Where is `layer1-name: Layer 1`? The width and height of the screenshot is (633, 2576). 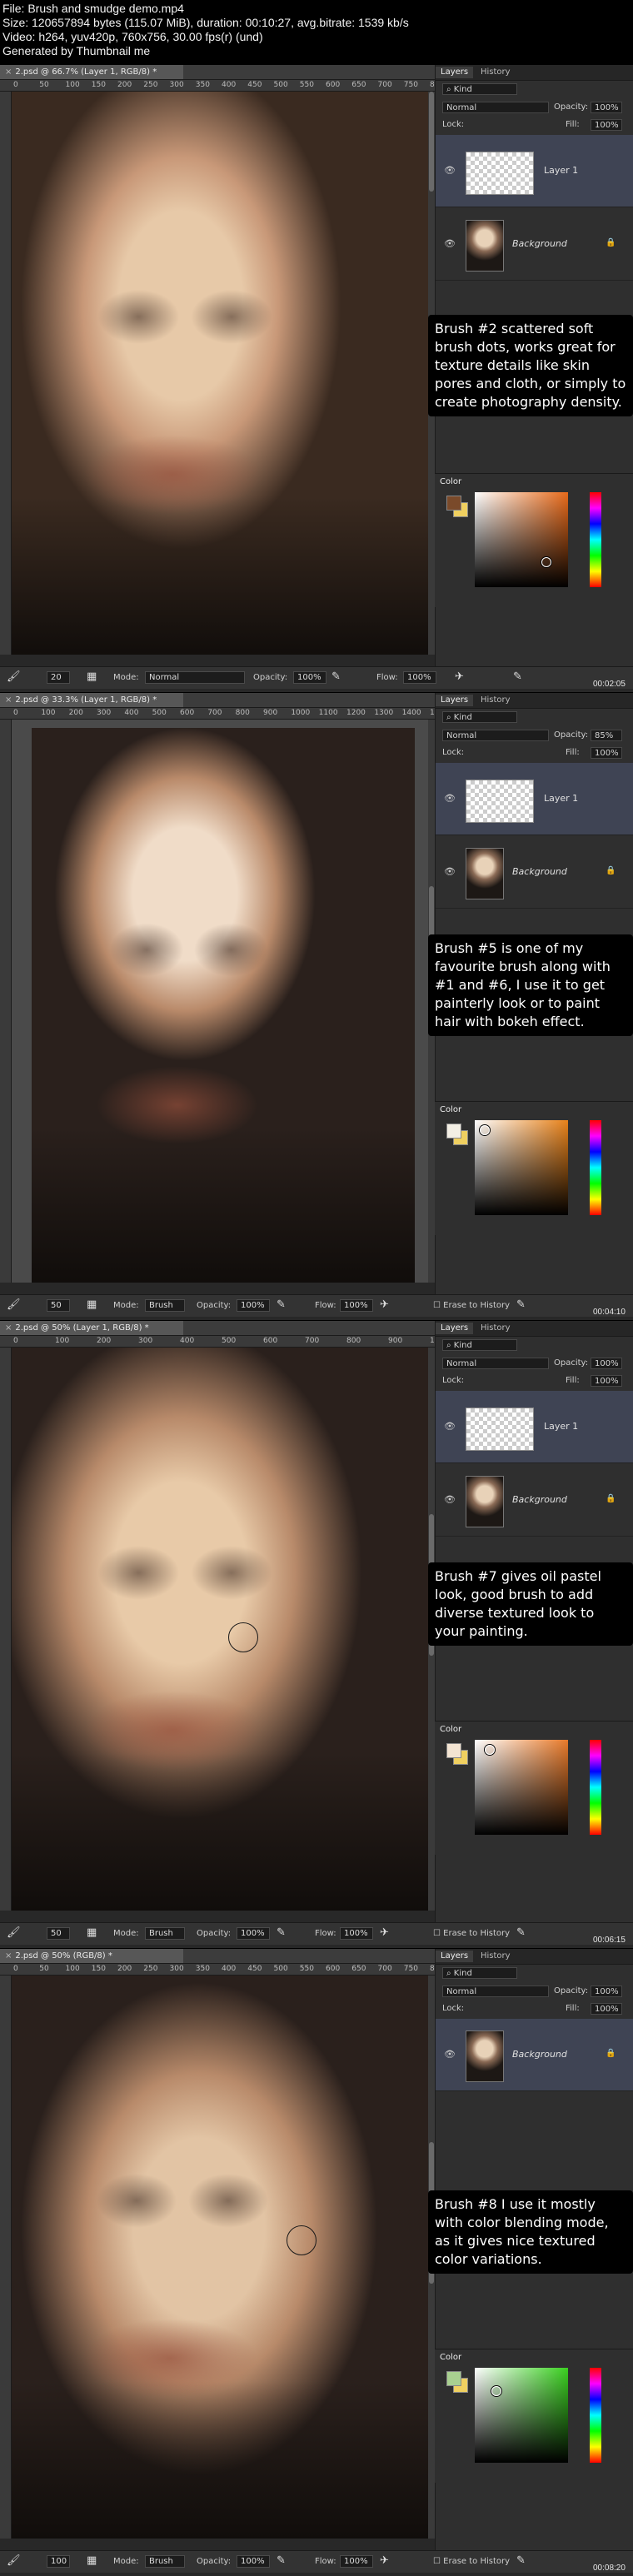 layer1-name: Layer 1 is located at coordinates (561, 798).